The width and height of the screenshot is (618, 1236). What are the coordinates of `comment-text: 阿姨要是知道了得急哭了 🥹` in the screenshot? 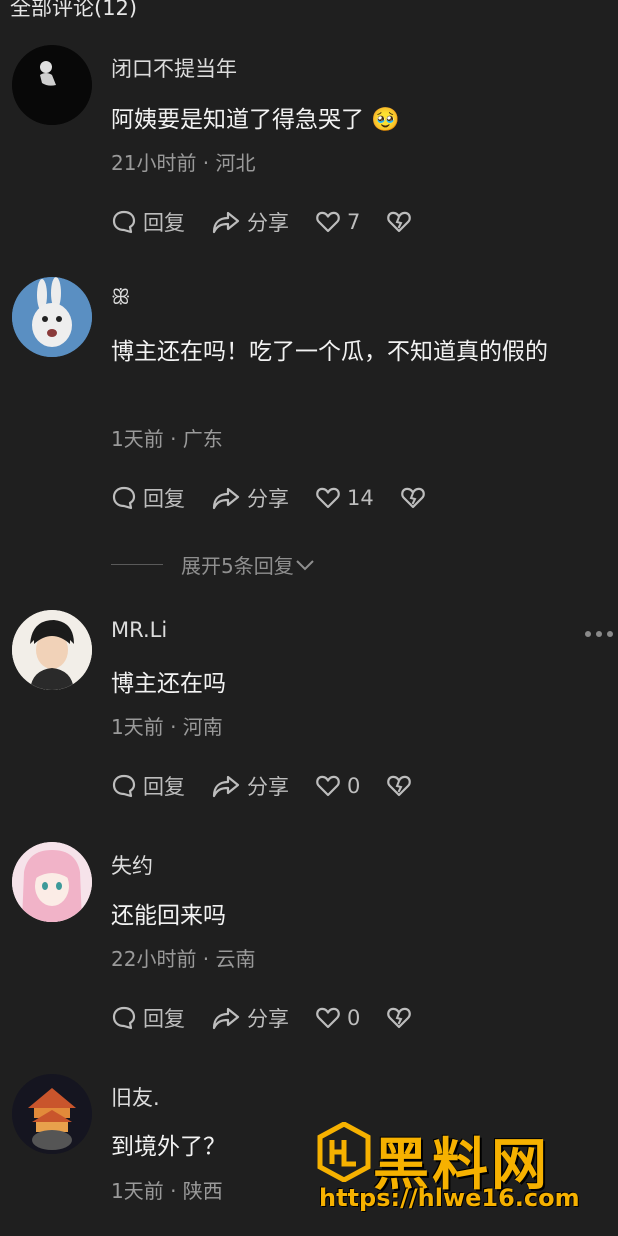 It's located at (255, 120).